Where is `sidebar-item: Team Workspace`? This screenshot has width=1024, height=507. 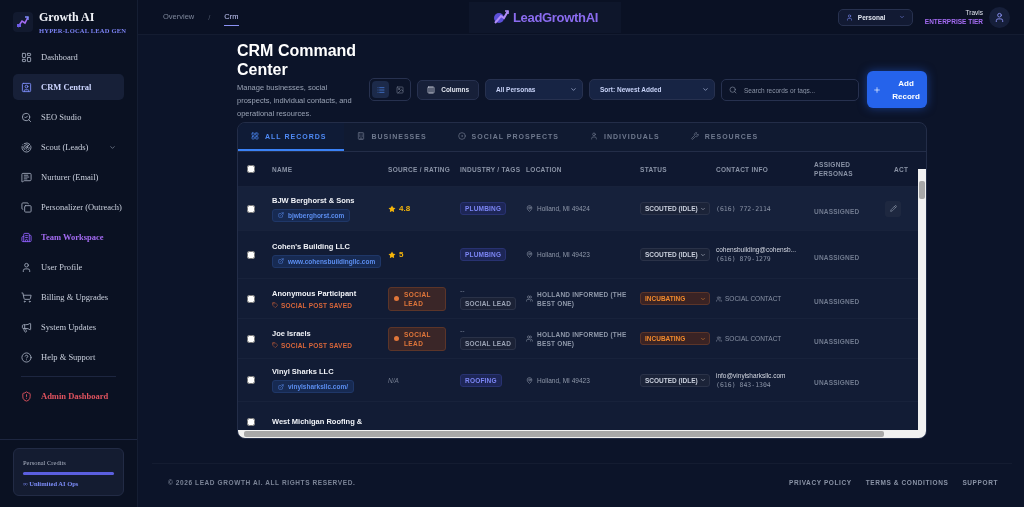
sidebar-item: Team Workspace is located at coordinates (68, 237).